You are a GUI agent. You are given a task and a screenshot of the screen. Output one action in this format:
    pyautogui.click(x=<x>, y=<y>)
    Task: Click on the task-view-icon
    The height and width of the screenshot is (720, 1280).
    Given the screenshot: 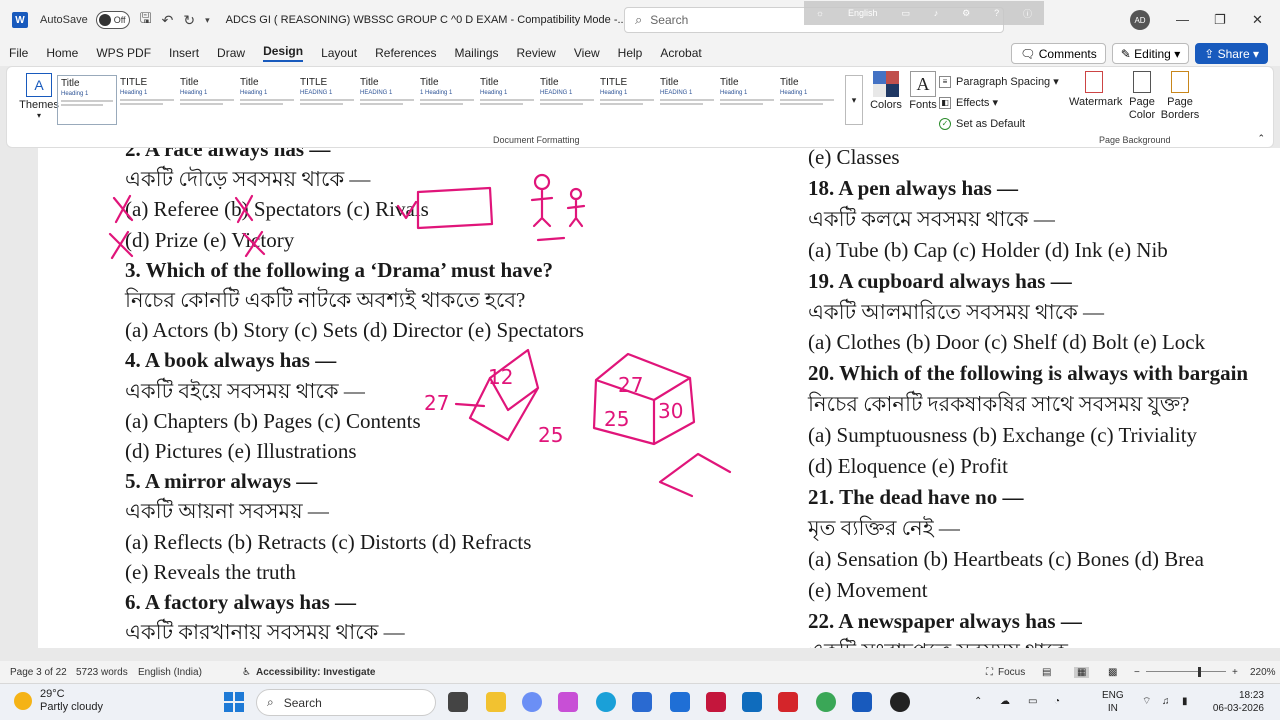 What is the action you would take?
    pyautogui.click(x=458, y=702)
    